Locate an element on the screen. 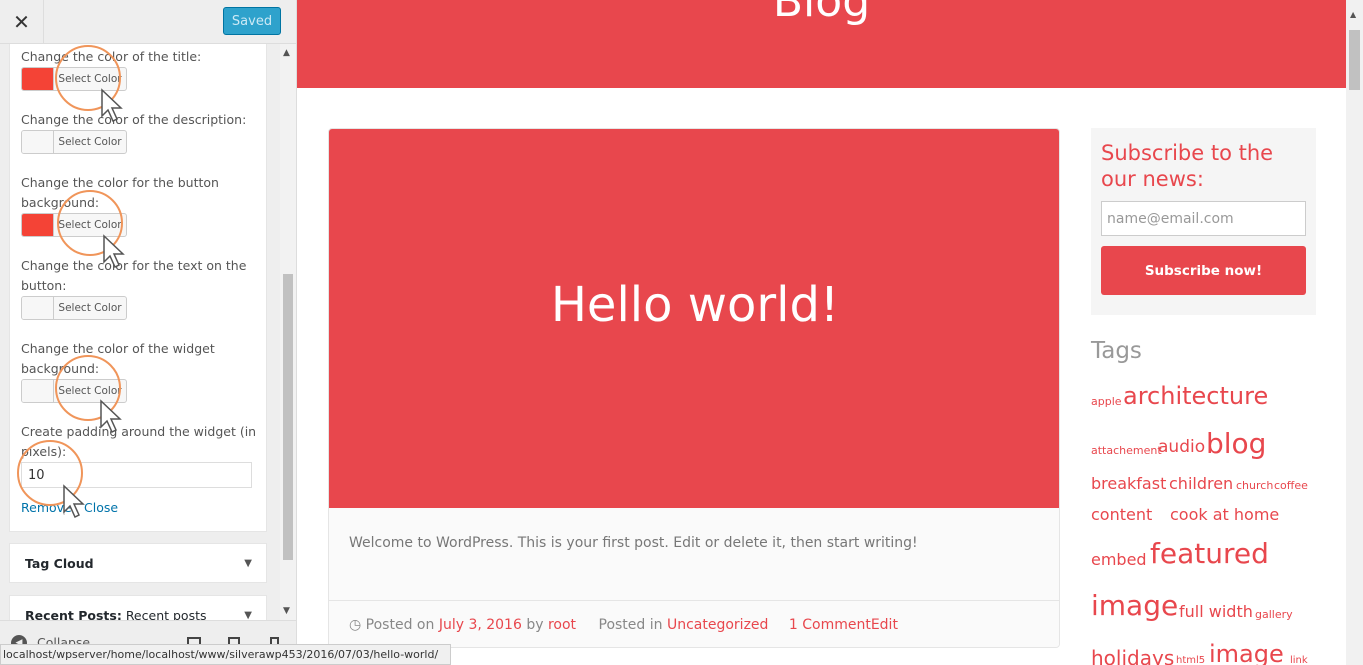 This screenshot has height=665, width=1363. widget-title: Recent Posts: Recent posts is located at coordinates (116, 614).